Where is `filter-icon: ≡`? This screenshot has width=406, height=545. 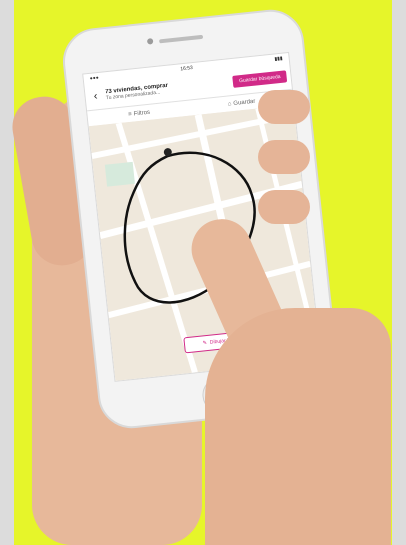
filter-icon: ≡ is located at coordinates (130, 115).